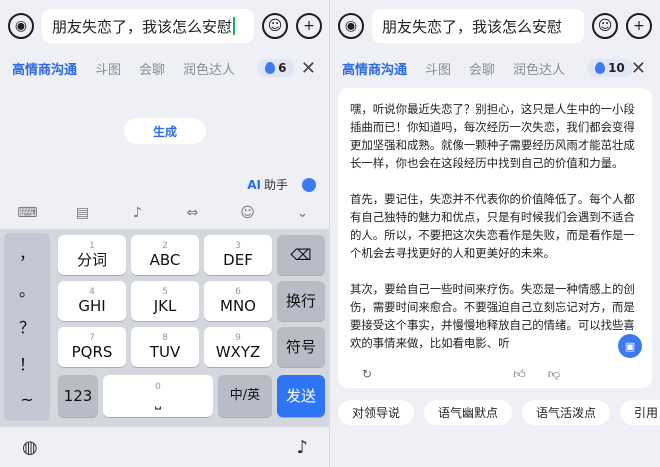 This screenshot has width=660, height=467. Describe the element at coordinates (158, 396) in the screenshot. I see `space-key: 0 ⎵` at that location.